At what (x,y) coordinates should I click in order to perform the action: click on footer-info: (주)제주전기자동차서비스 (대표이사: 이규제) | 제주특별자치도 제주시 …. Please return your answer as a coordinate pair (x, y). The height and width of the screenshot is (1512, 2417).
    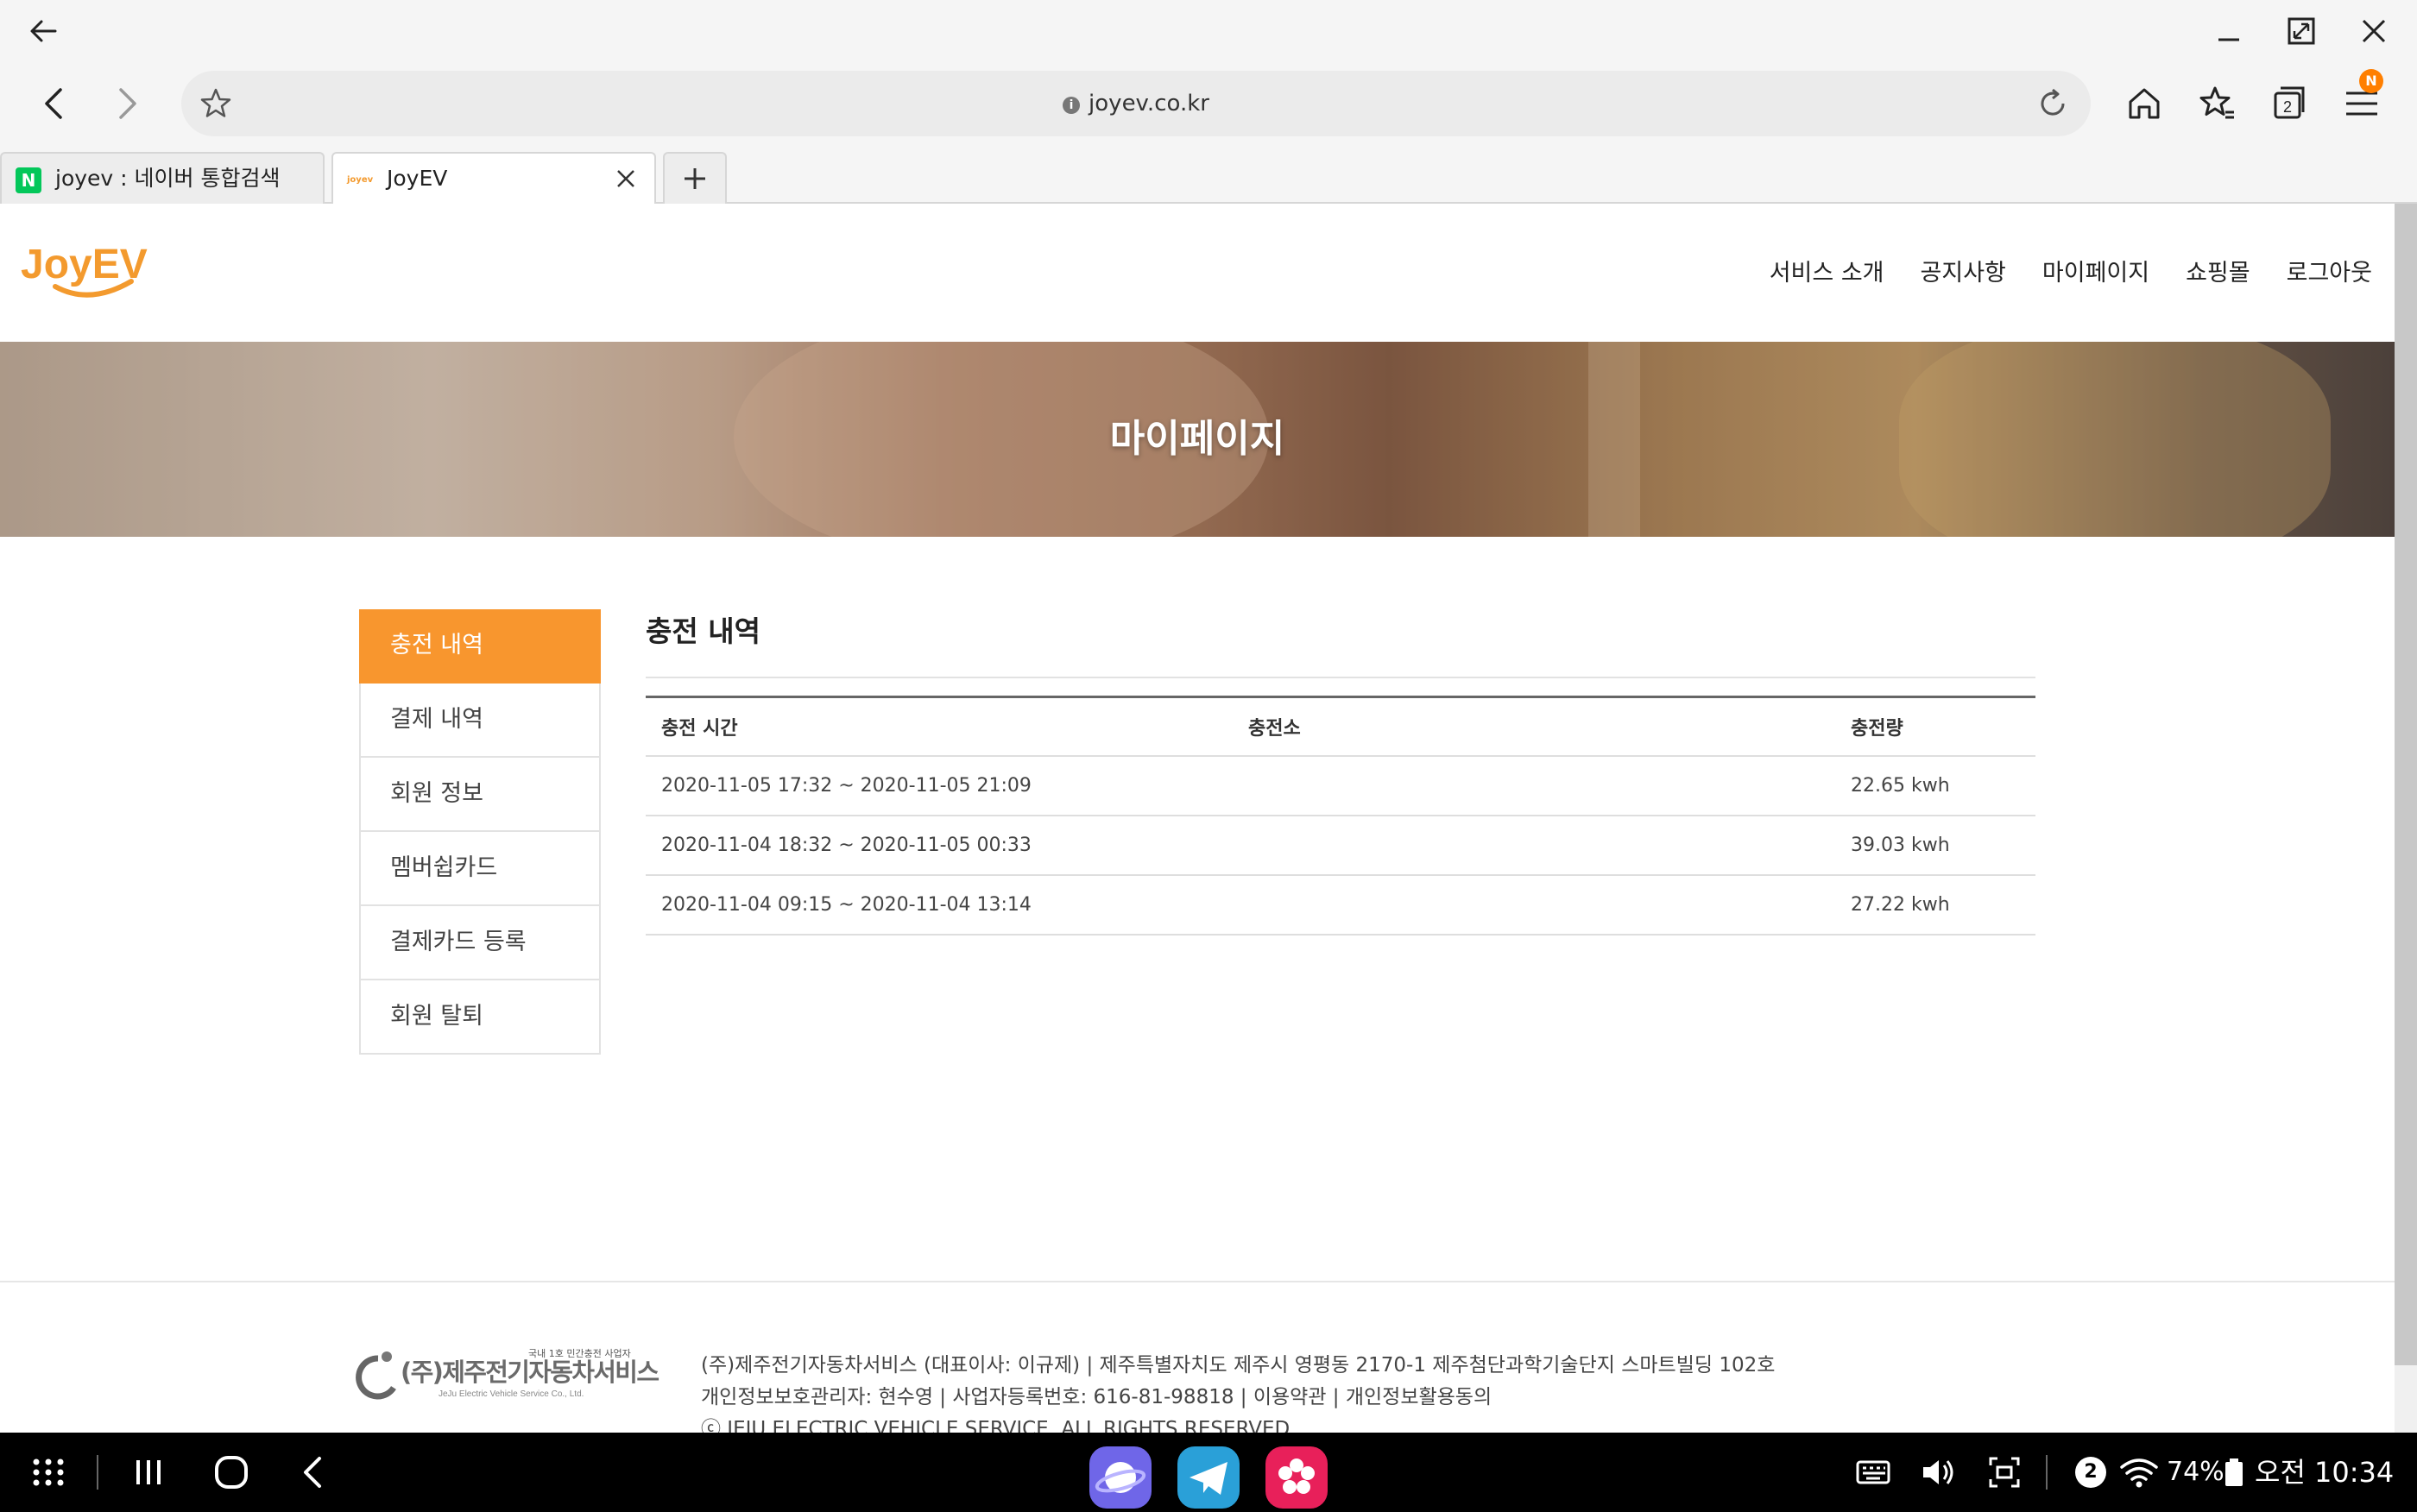
    Looking at the image, I should click on (1238, 1391).